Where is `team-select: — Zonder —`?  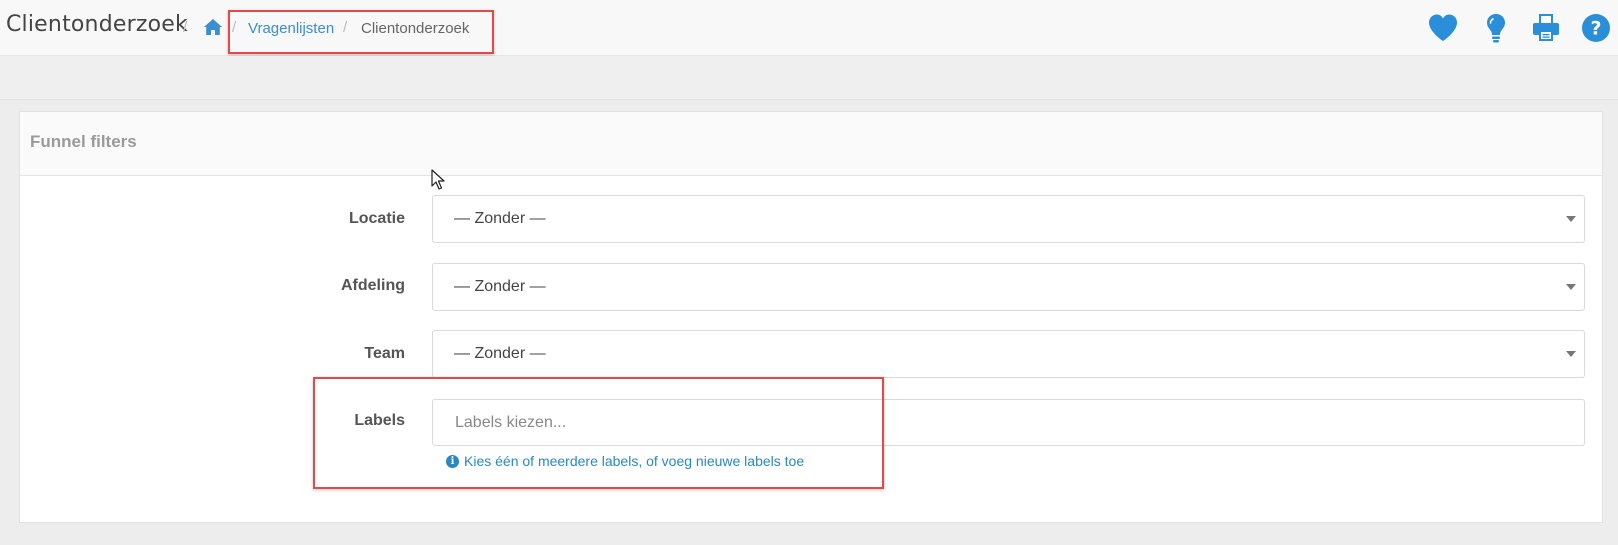
team-select: — Zonder — is located at coordinates (1008, 354).